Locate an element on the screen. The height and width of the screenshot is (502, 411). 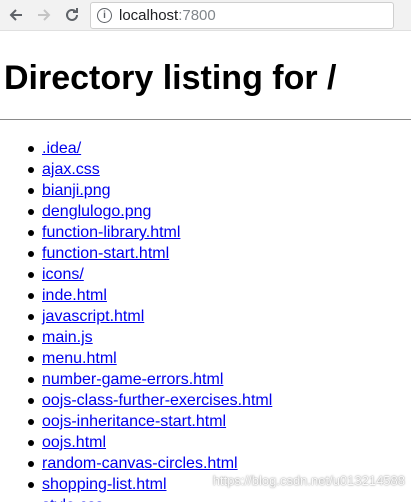
back-arrow-icon is located at coordinates (15, 15).